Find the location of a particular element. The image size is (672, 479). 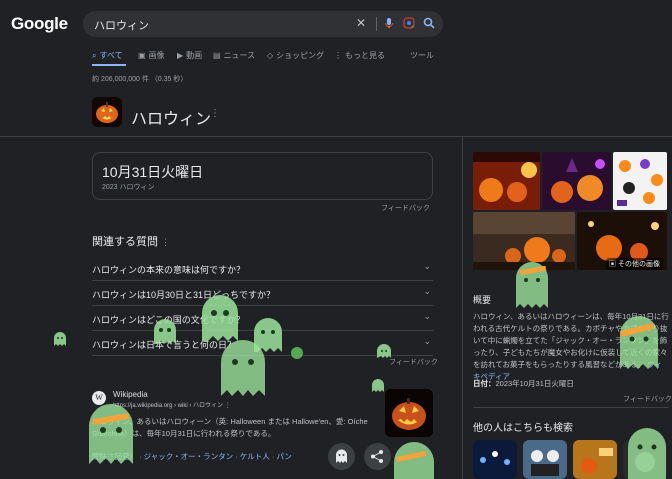

result-source: Wikipedia is located at coordinates (130, 394).